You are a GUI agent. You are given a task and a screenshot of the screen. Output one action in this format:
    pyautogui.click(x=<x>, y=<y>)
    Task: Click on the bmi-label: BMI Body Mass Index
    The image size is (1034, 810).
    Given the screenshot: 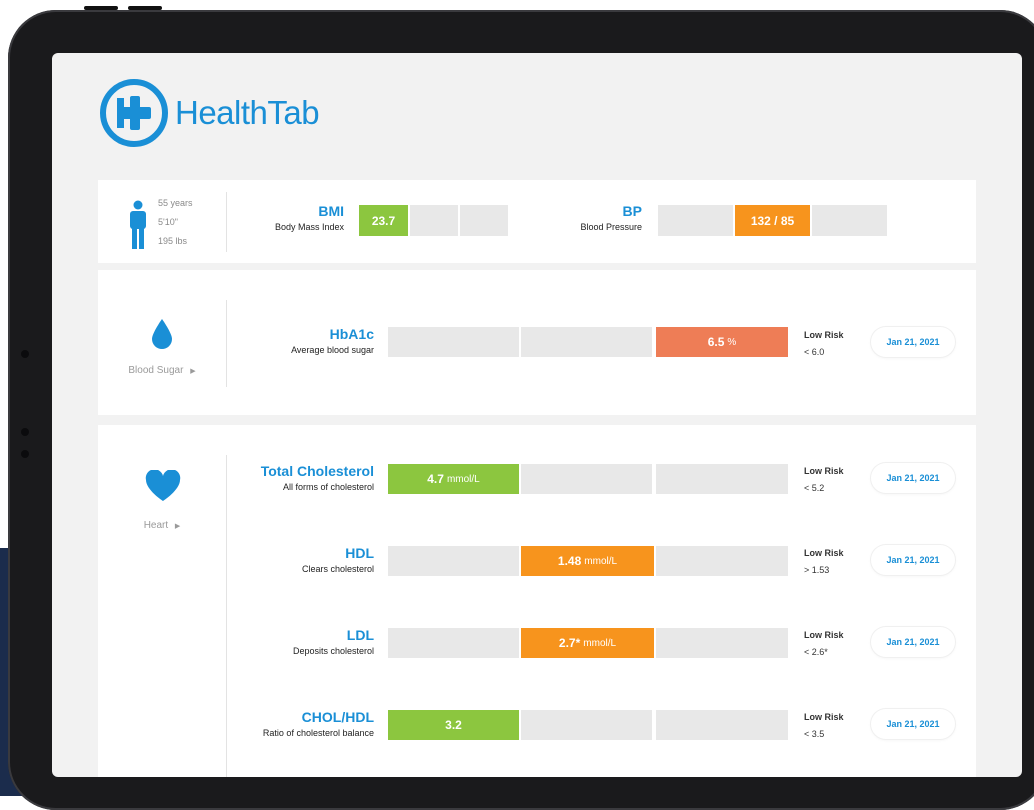 What is the action you would take?
    pyautogui.click(x=296, y=217)
    